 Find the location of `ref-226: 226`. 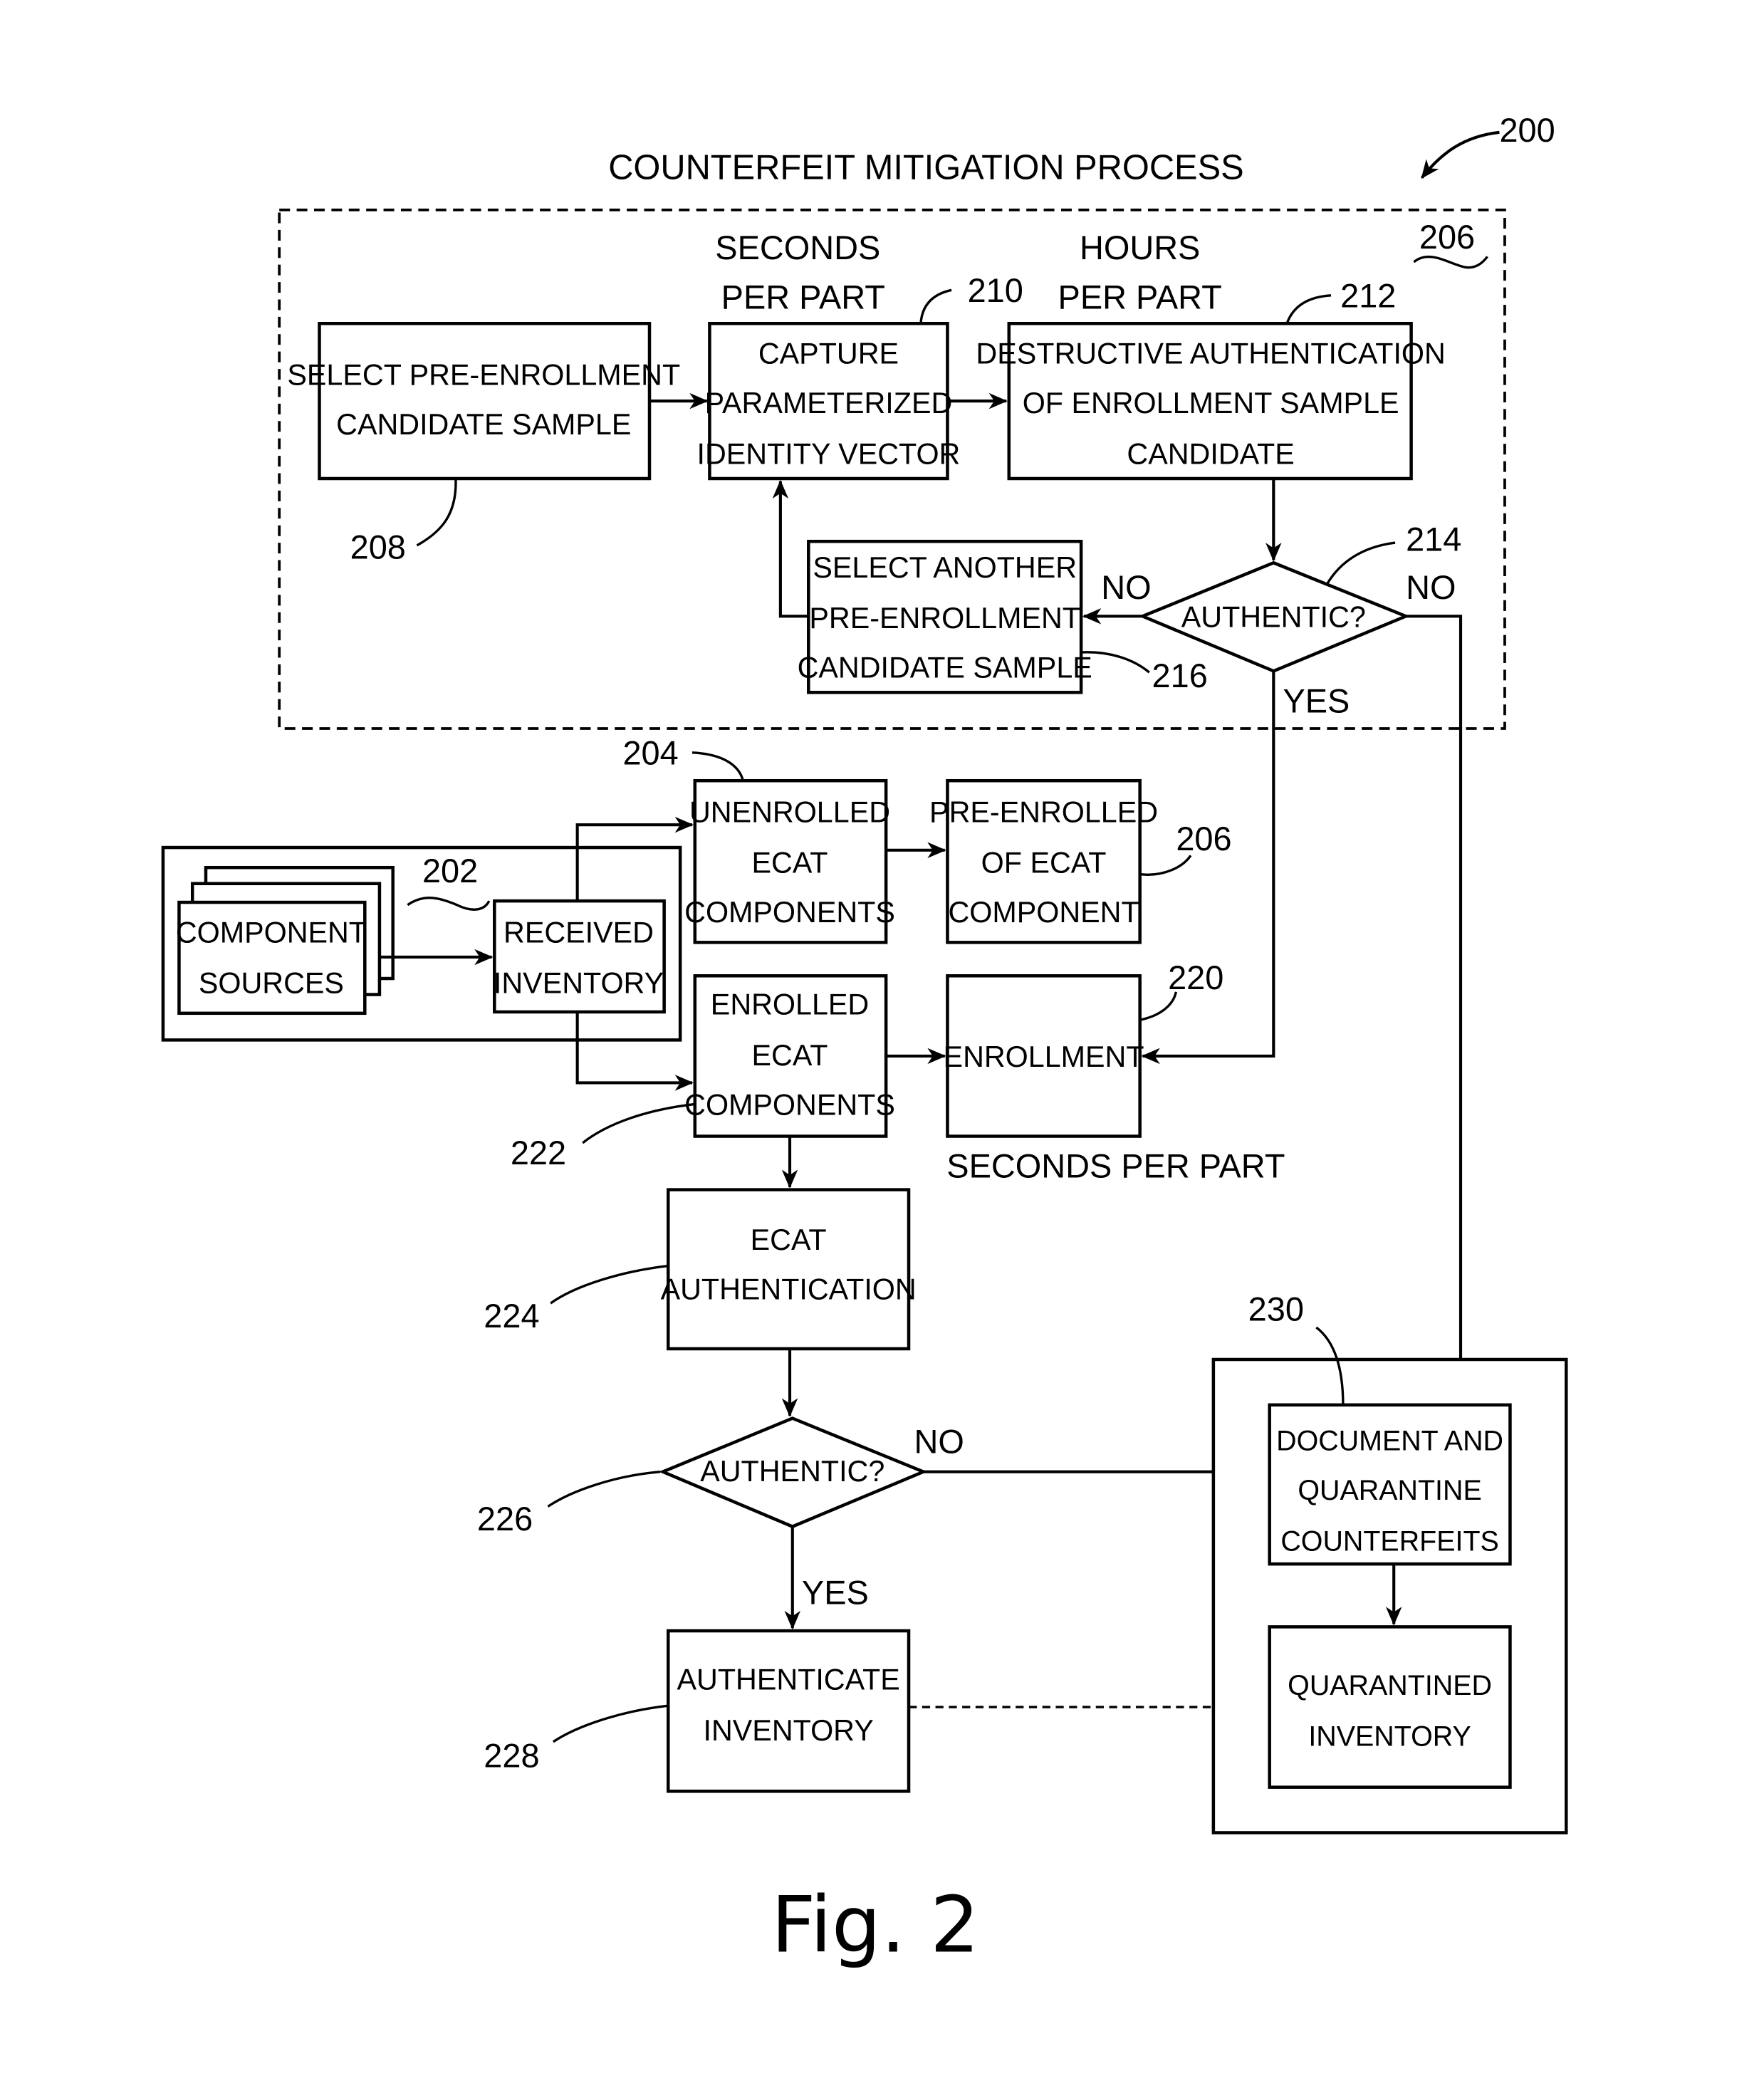

ref-226: 226 is located at coordinates (505, 1519).